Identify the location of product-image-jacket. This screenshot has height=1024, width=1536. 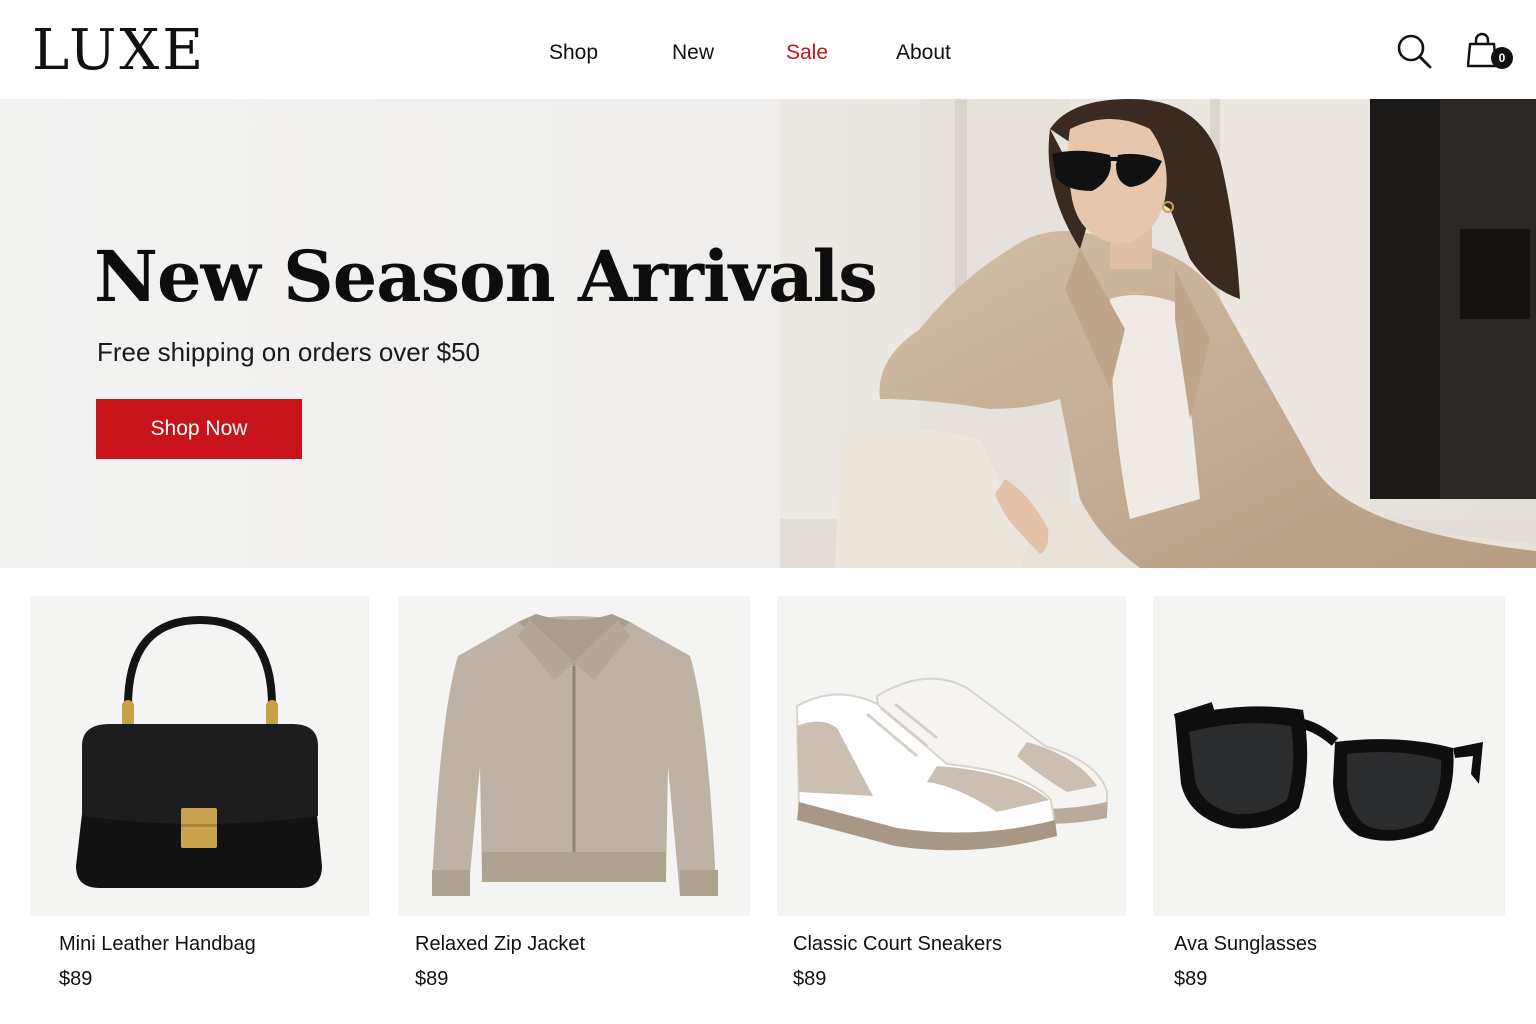
(574, 756).